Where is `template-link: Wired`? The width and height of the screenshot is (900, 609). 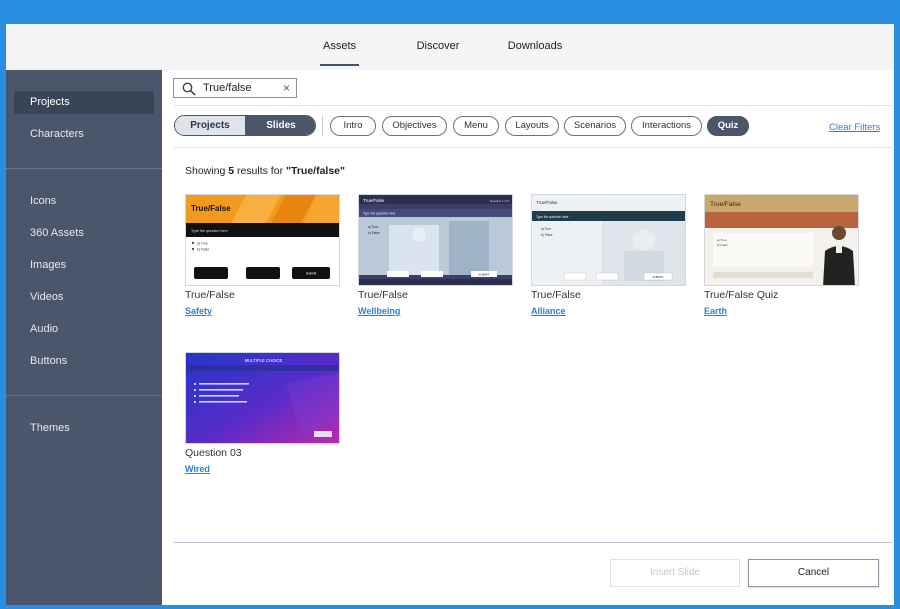 template-link: Wired is located at coordinates (262, 469).